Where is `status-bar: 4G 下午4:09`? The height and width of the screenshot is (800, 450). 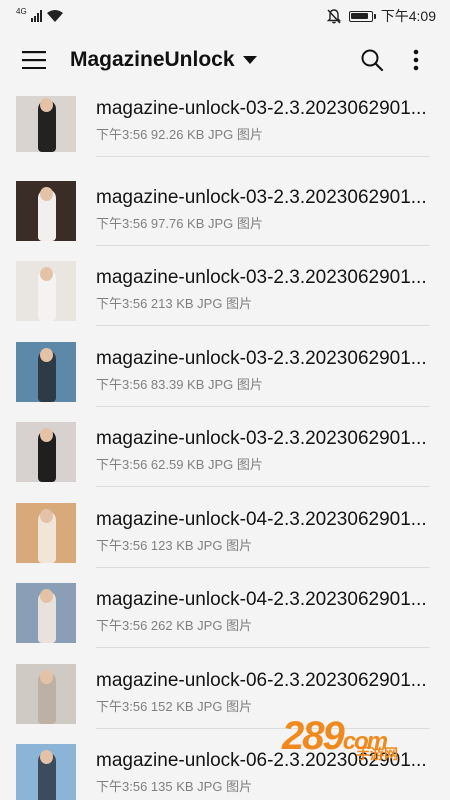 status-bar: 4G 下午4:09 is located at coordinates (225, 16).